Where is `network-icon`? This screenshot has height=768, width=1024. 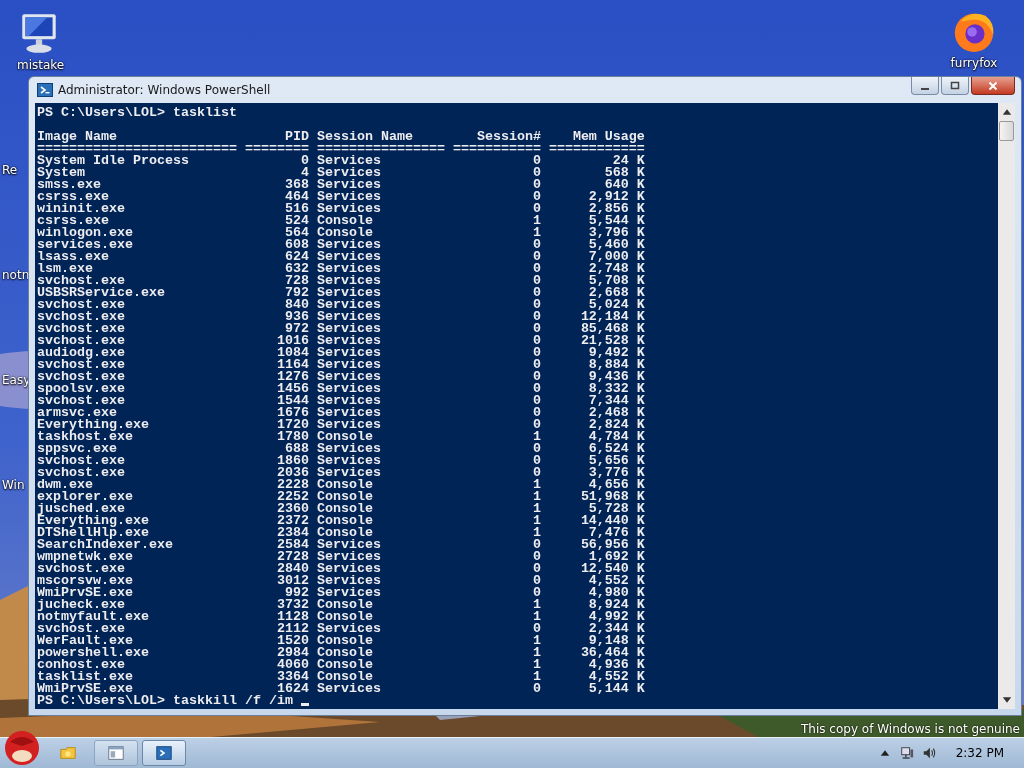 network-icon is located at coordinates (906, 753).